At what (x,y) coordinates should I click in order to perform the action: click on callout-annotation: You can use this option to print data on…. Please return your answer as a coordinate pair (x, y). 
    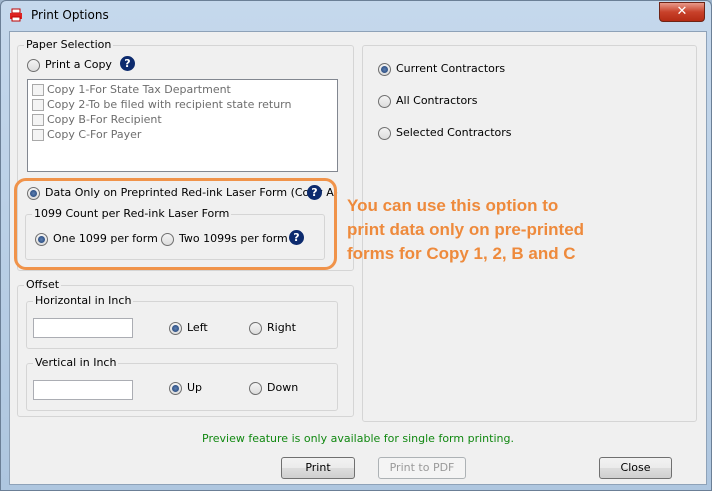
    Looking at the image, I should click on (466, 229).